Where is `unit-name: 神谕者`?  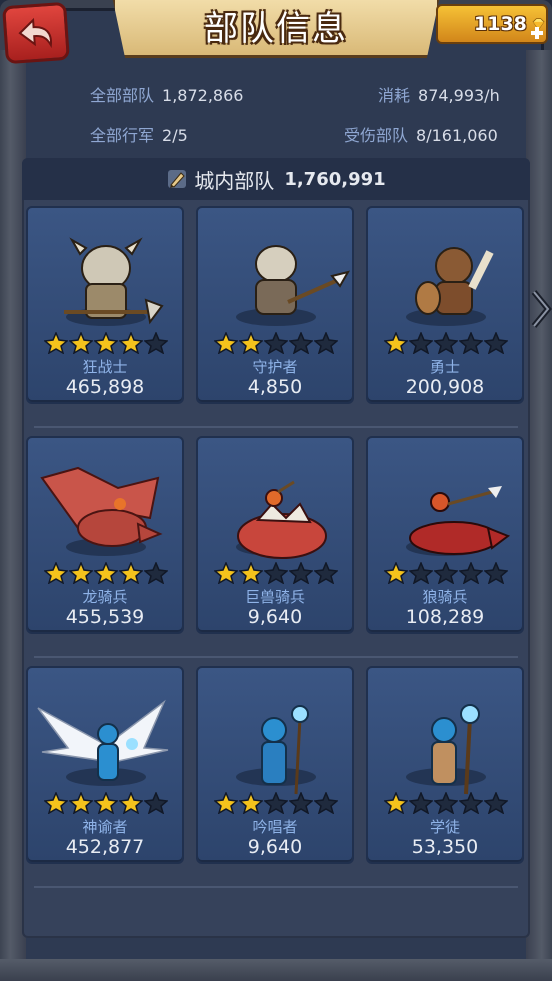 unit-name: 神谕者 is located at coordinates (105, 827).